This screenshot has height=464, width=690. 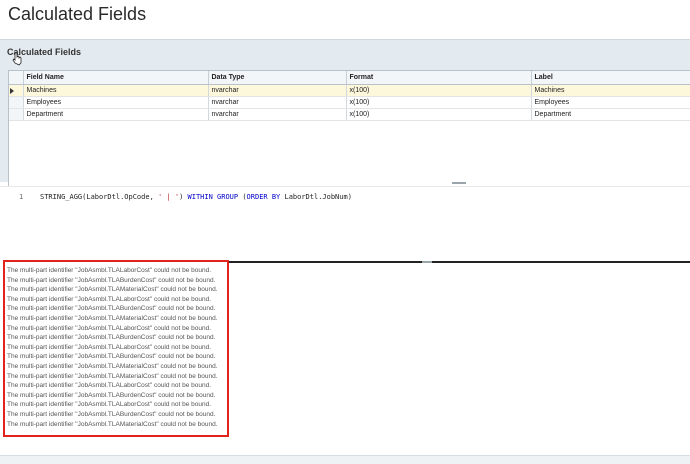 What do you see at coordinates (610, 78) in the screenshot?
I see `column-header-label: Label` at bounding box center [610, 78].